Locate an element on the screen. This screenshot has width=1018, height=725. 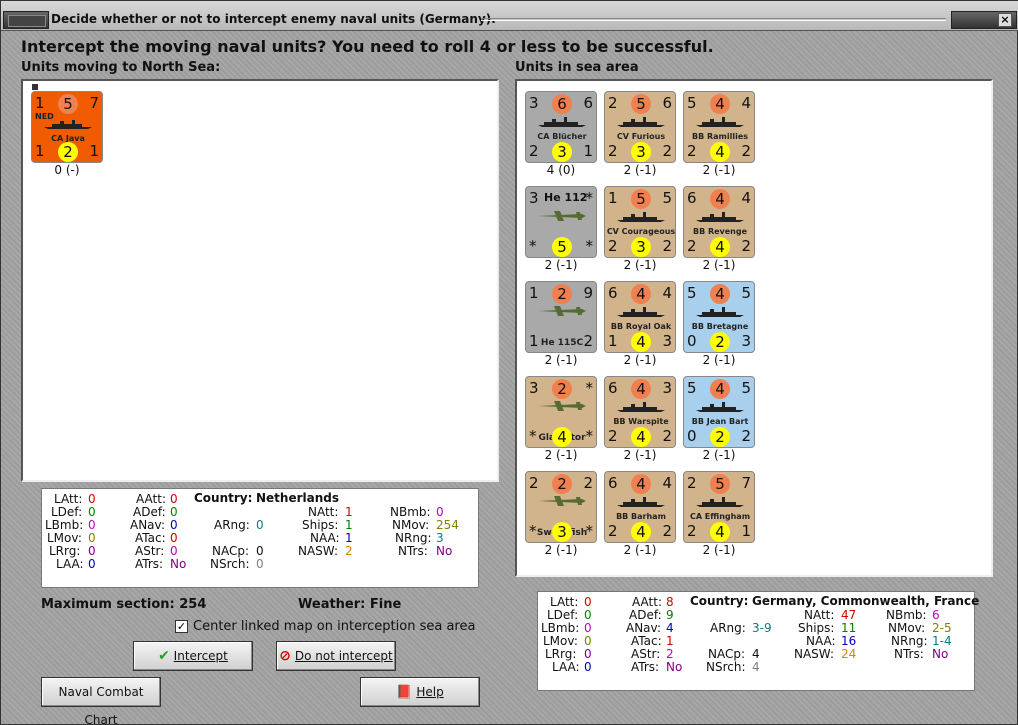
unit-counter: 6 4 4 BB Barham 2 4 2 is located at coordinates (640, 507).